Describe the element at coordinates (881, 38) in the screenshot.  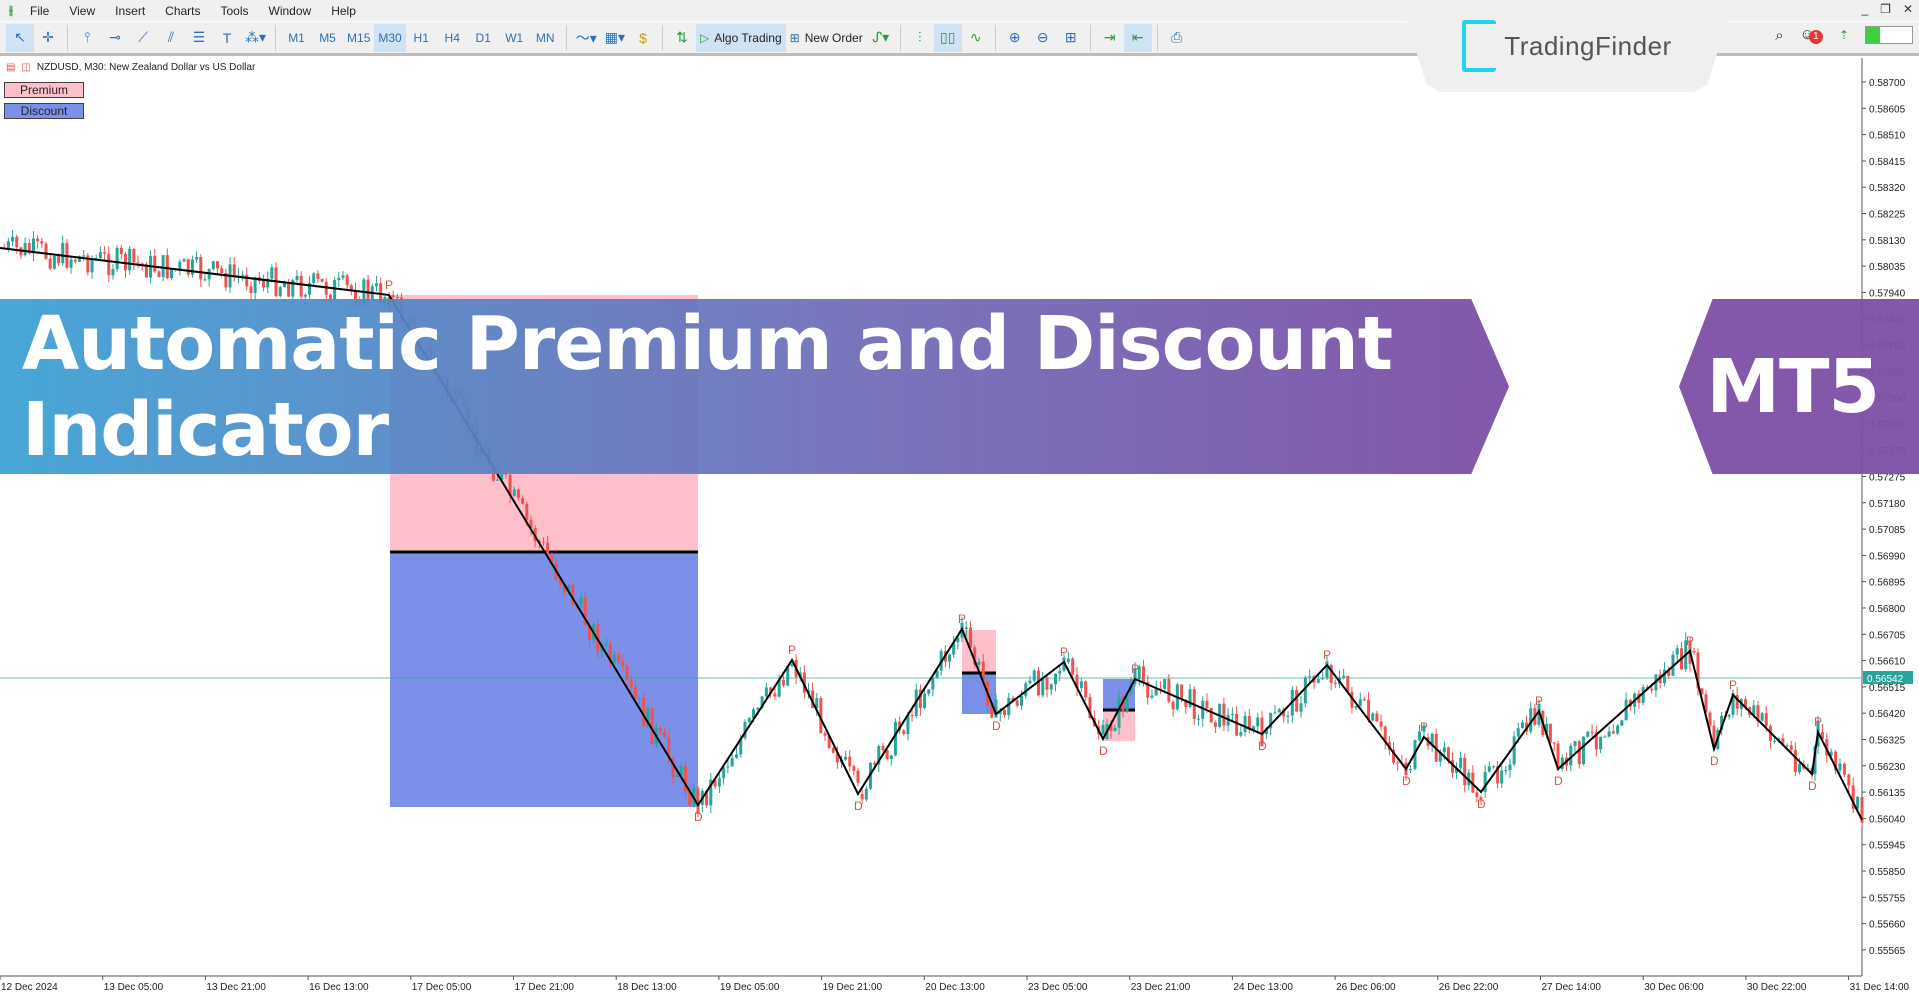
I see `trade-chart-icon: ᔑ▾` at that location.